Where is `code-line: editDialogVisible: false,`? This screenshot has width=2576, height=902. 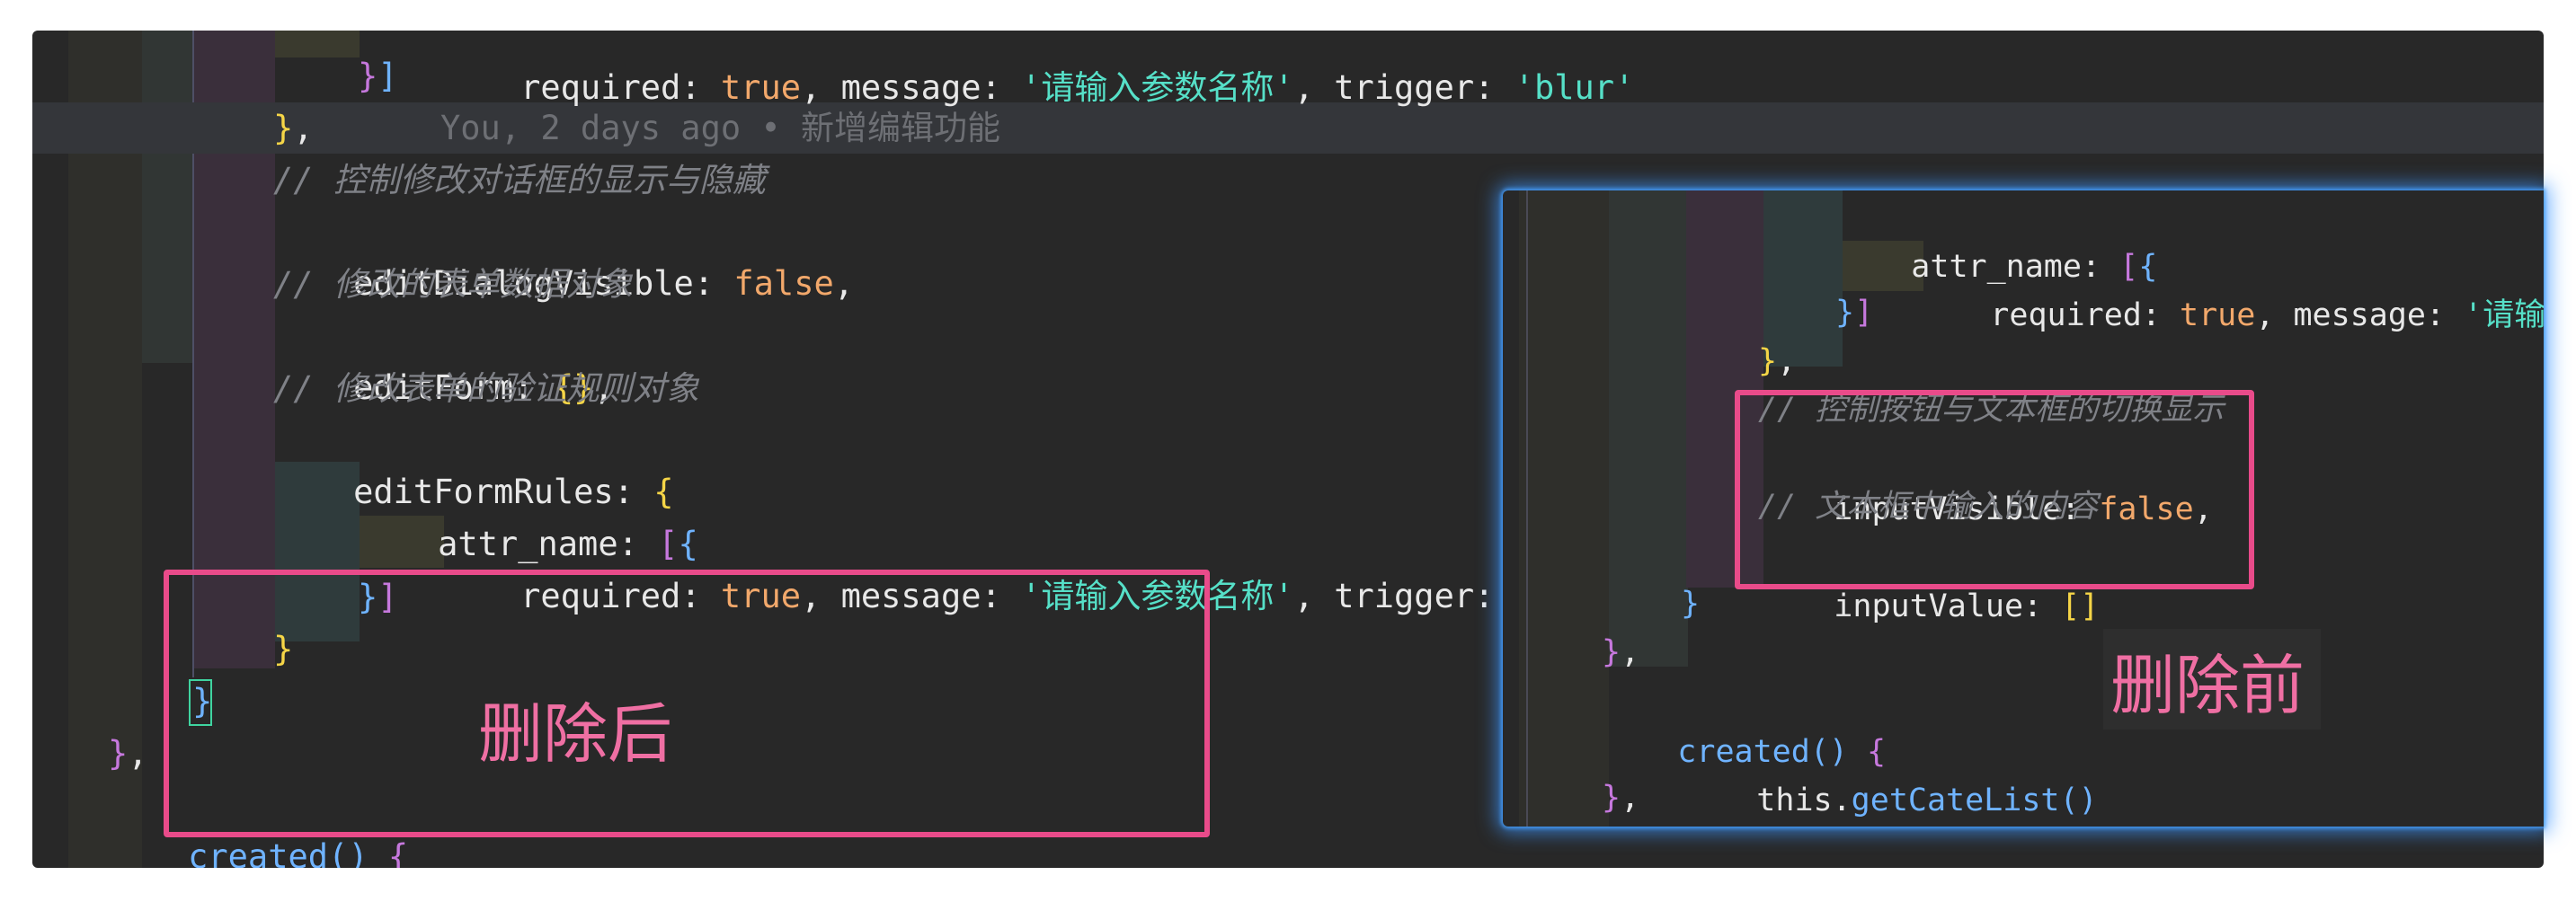
code-line: editDialogVisible: false, is located at coordinates (604, 283).